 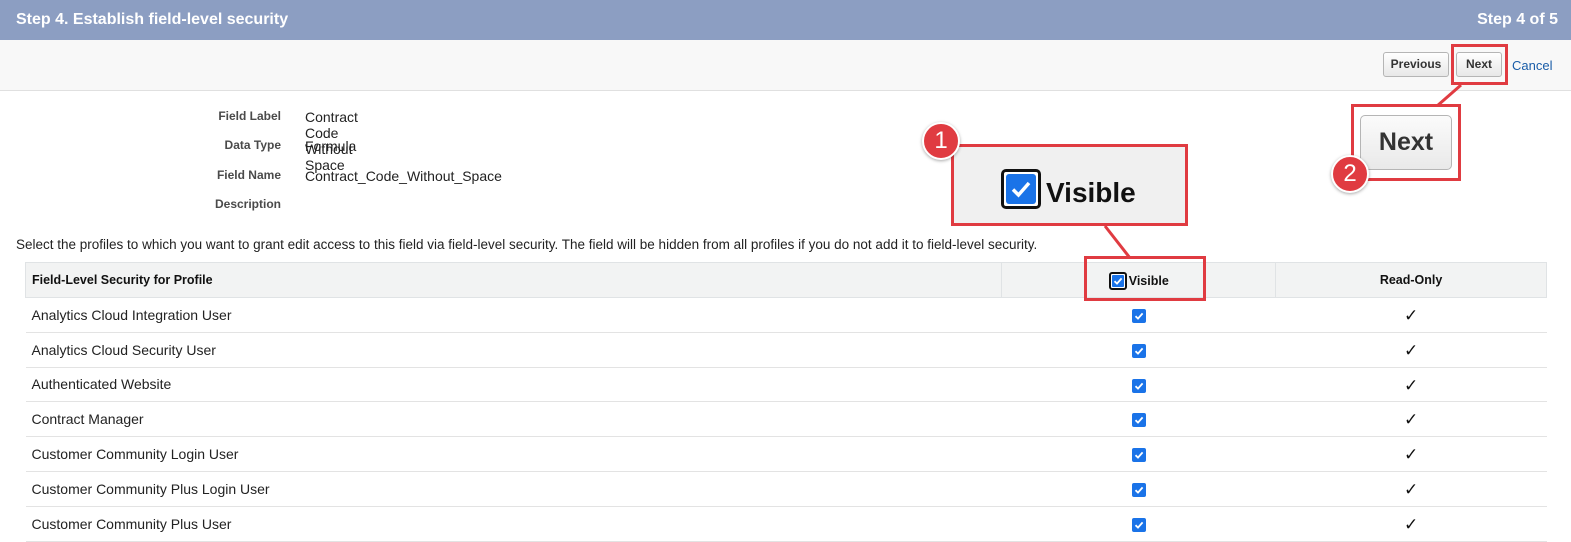 What do you see at coordinates (1479, 64) in the screenshot?
I see `next-button-highlight` at bounding box center [1479, 64].